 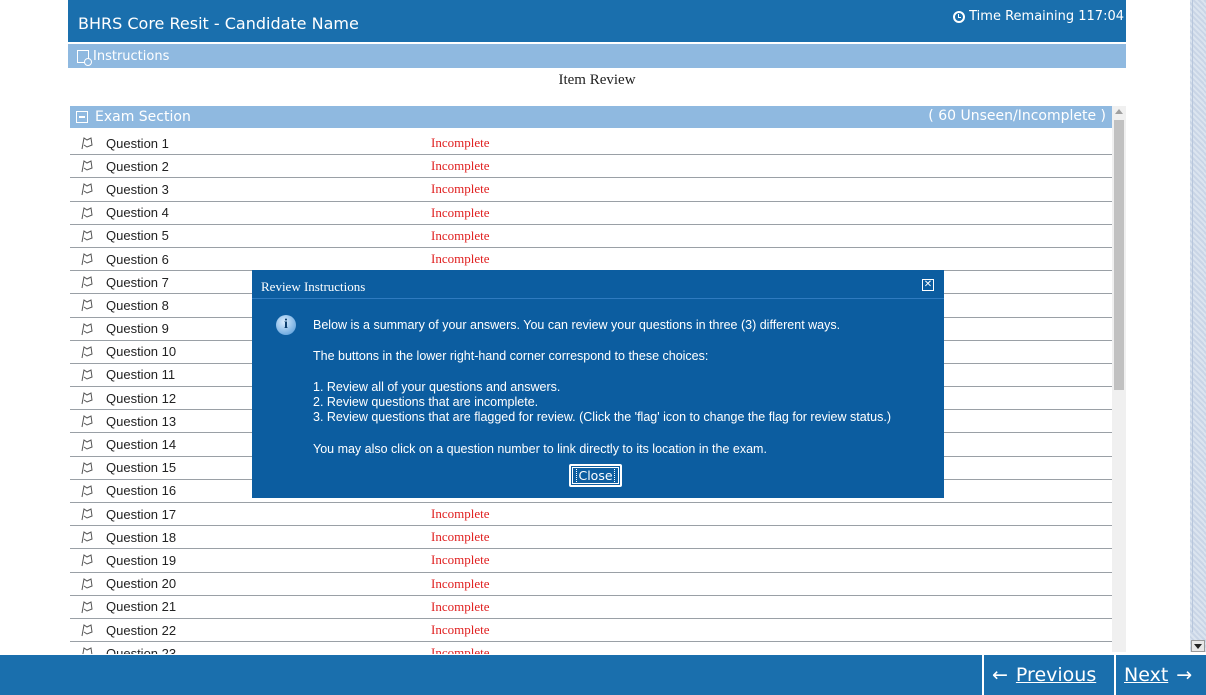 I want to click on close-icon: ✕, so click(x=928, y=285).